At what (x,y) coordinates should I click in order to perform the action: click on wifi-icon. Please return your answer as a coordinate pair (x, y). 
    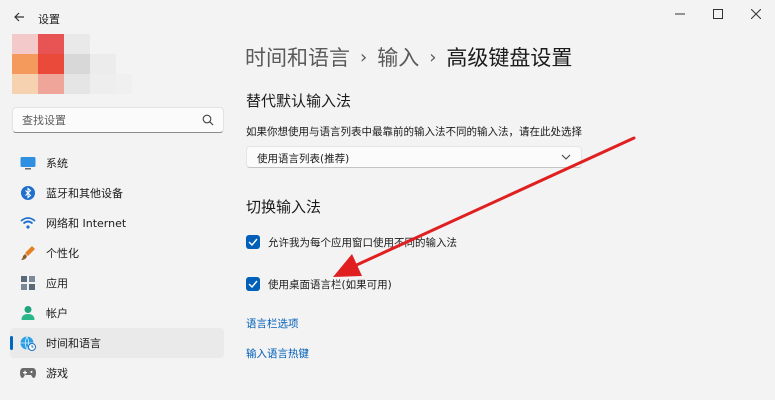
    Looking at the image, I should click on (28, 223).